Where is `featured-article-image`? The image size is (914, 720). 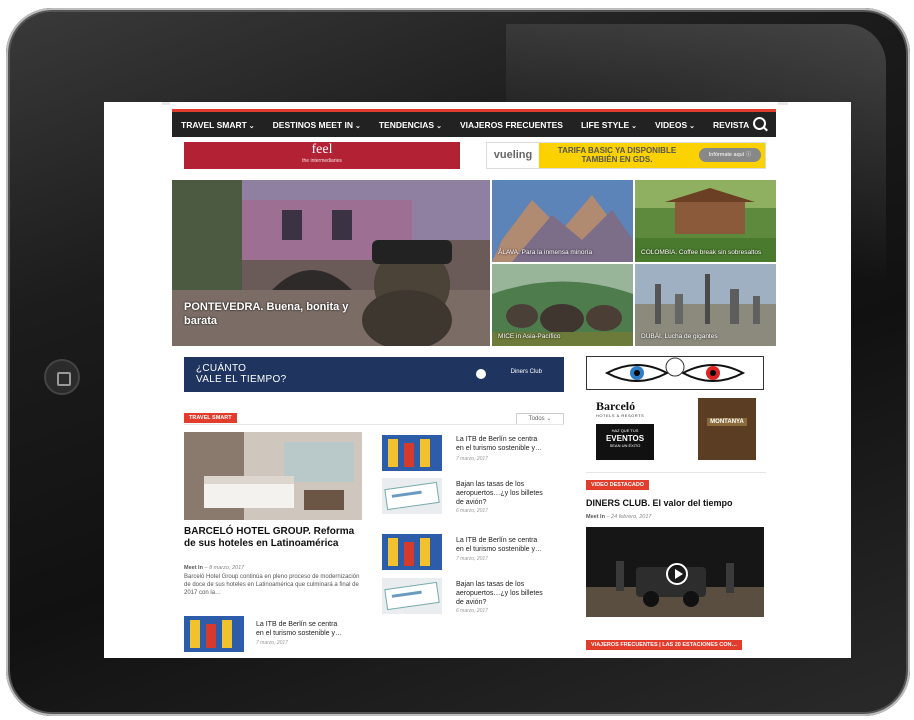 featured-article-image is located at coordinates (273, 476).